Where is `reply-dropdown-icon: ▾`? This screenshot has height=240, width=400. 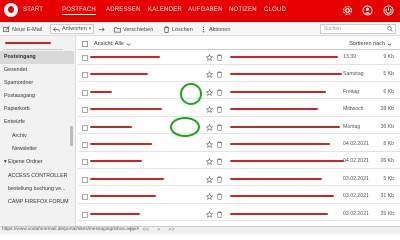 reply-dropdown-icon: ▾ is located at coordinates (90, 29).